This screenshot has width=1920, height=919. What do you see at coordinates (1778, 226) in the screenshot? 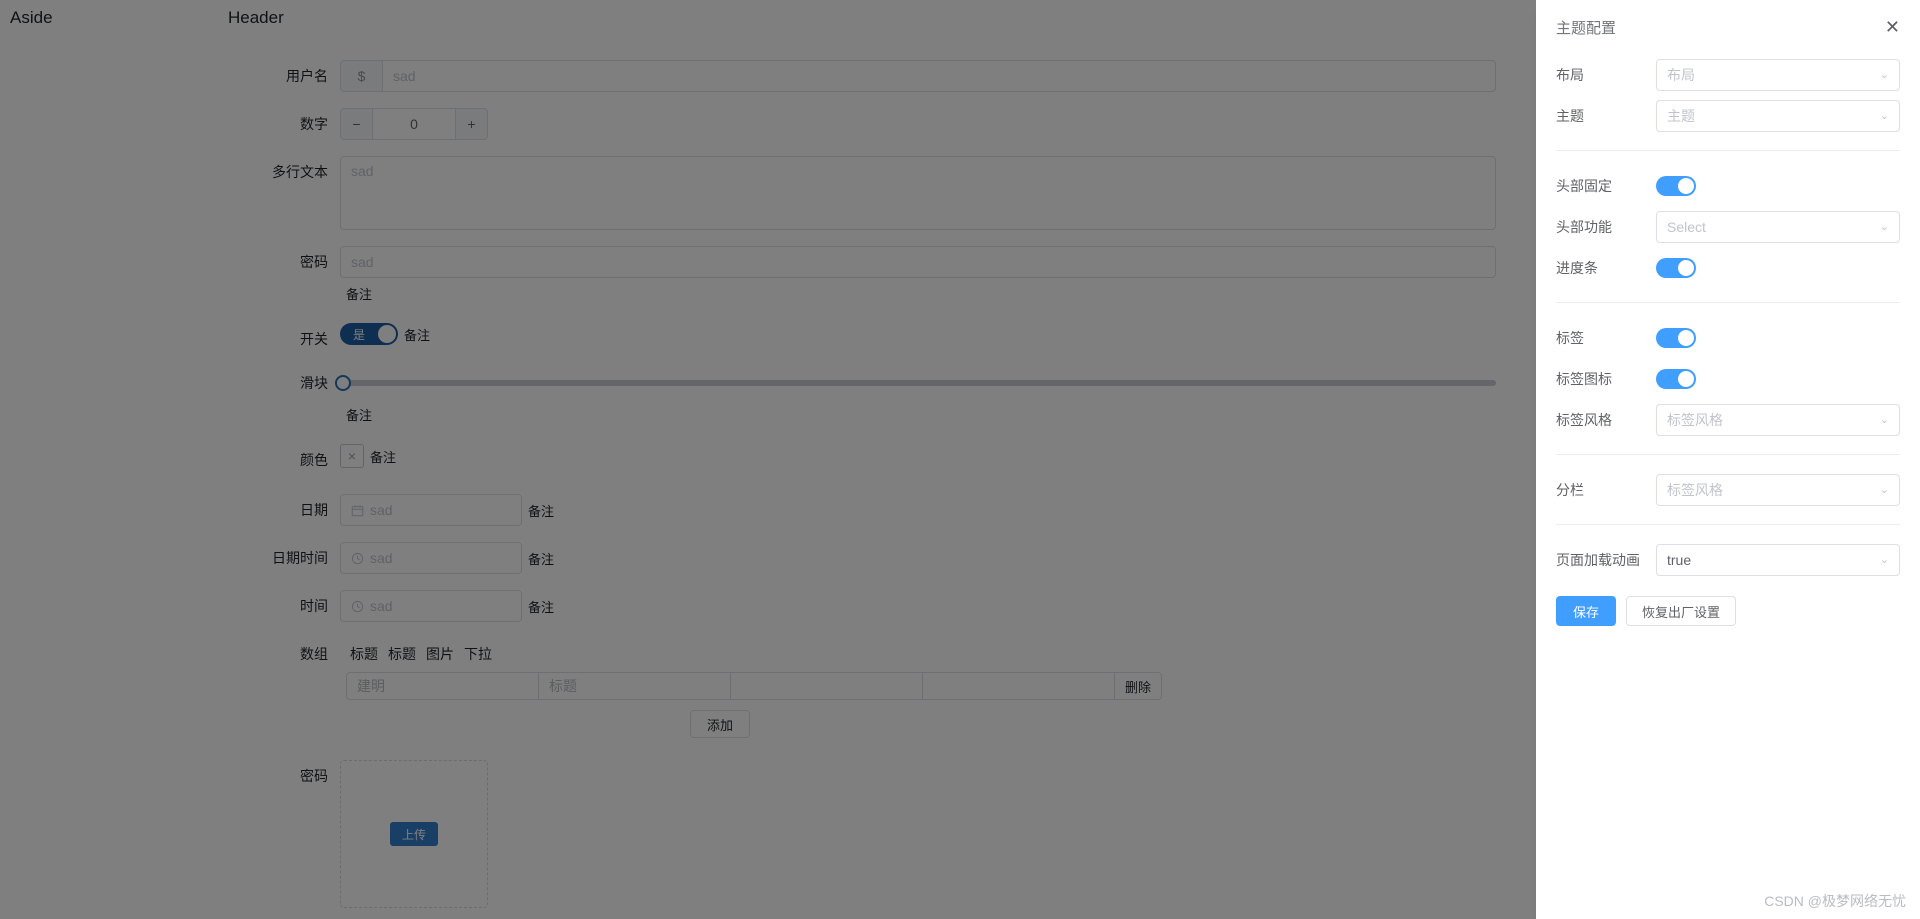
I see `select-header-func: Select ⌄` at bounding box center [1778, 226].